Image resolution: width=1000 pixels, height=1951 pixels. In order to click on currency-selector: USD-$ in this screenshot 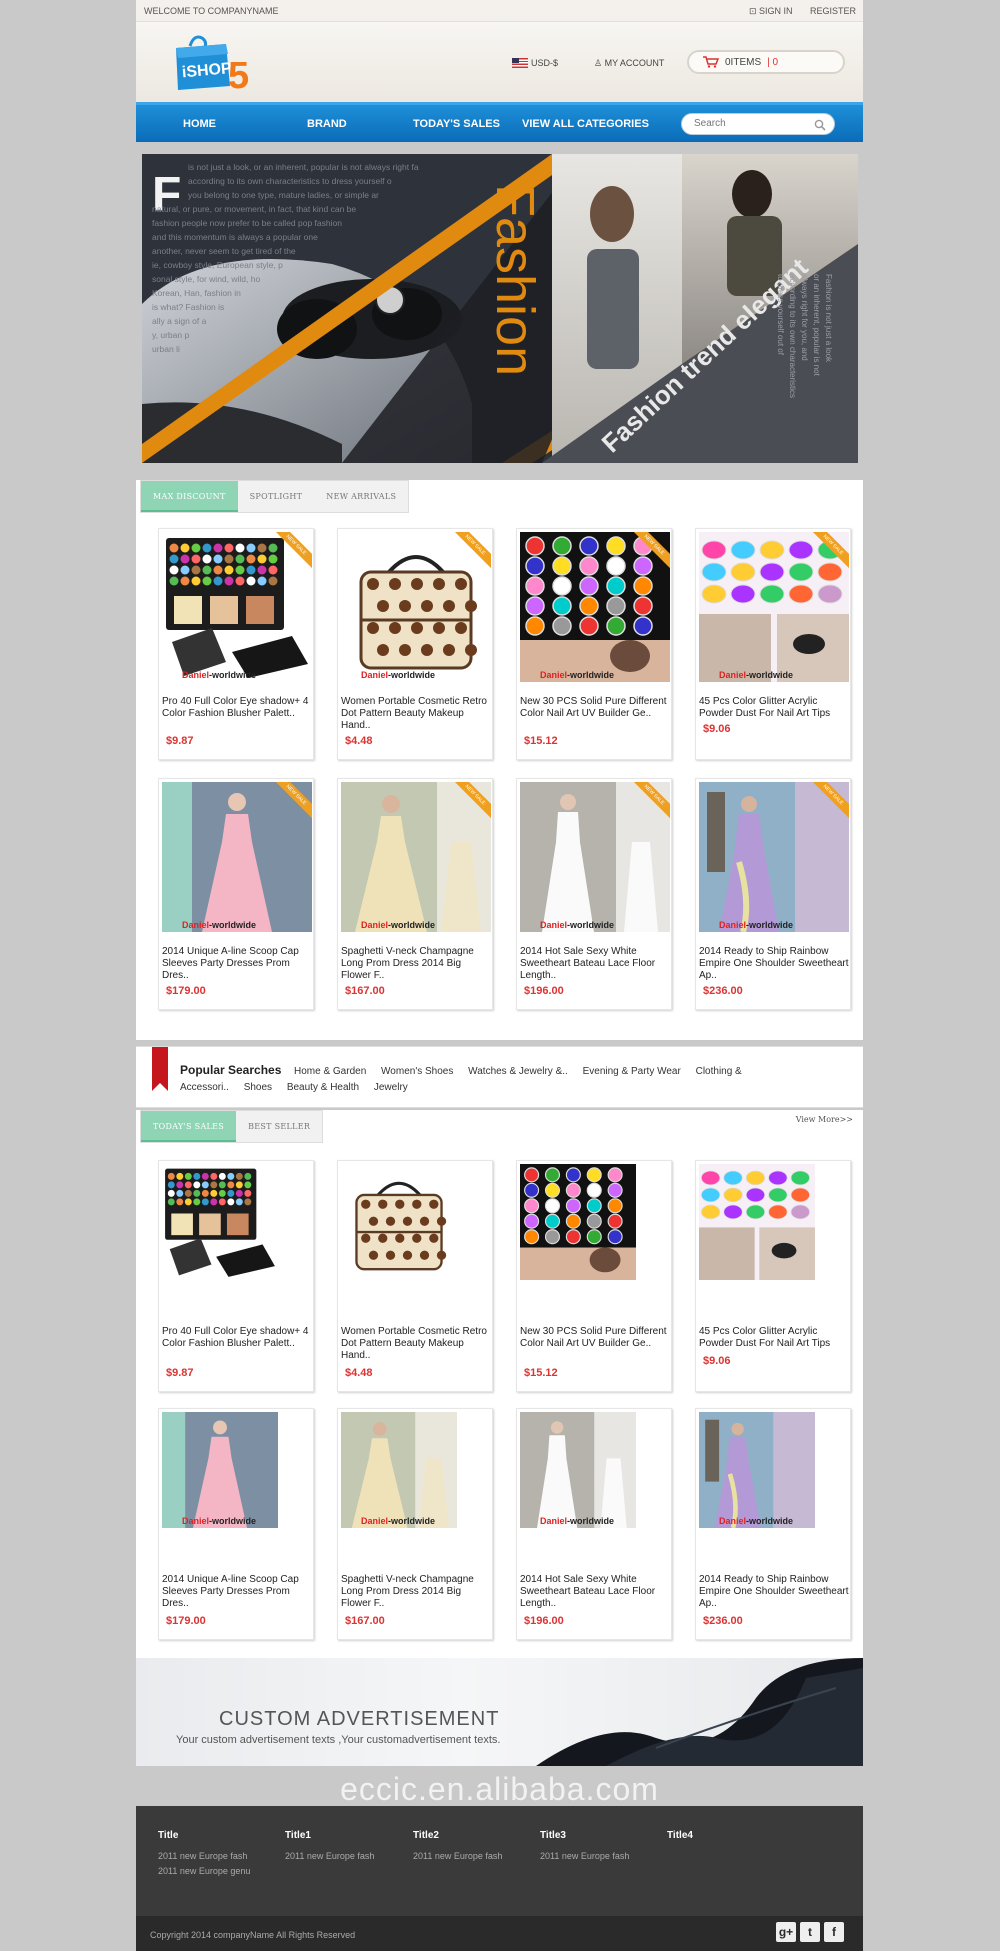, I will do `click(535, 63)`.